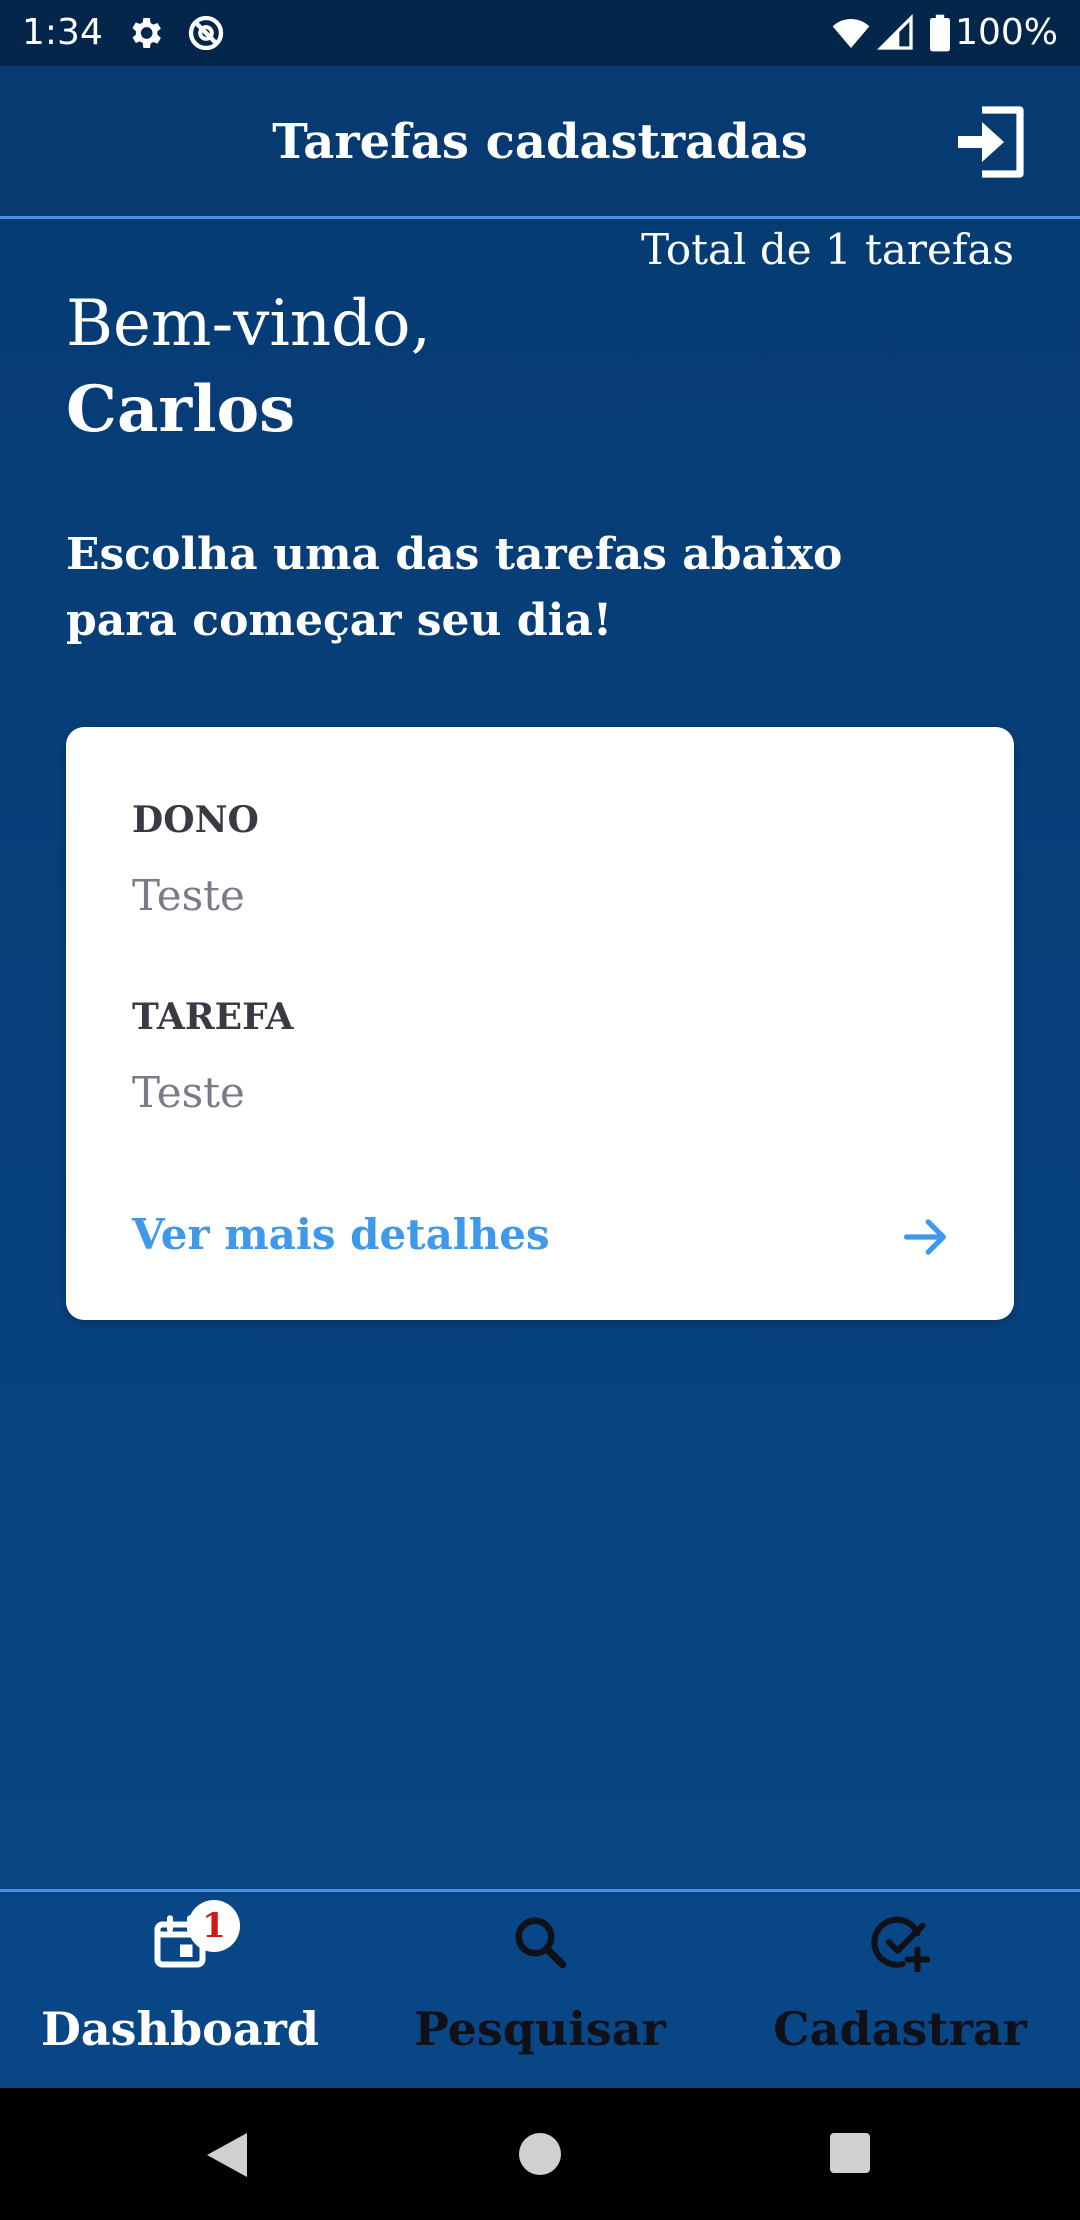 The height and width of the screenshot is (2220, 1080). Describe the element at coordinates (213, 1017) in the screenshot. I see `task-label: TAREFA` at that location.